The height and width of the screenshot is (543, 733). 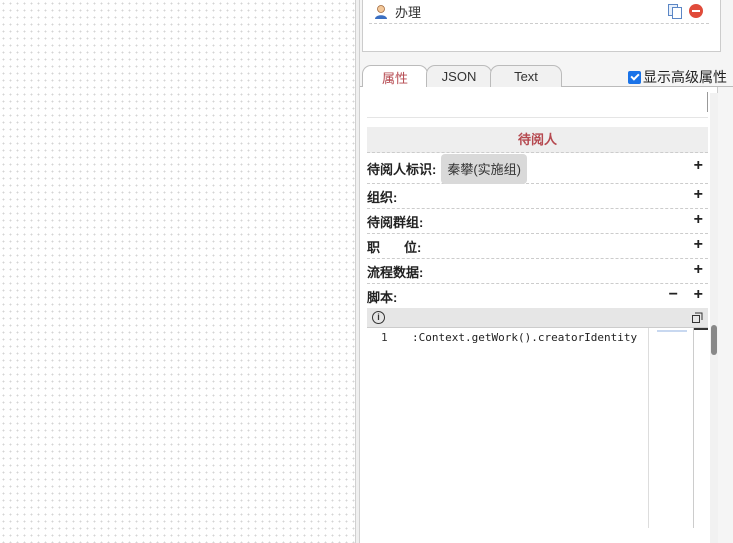 I want to click on script-editor-toolbar: i, so click(x=537, y=318).